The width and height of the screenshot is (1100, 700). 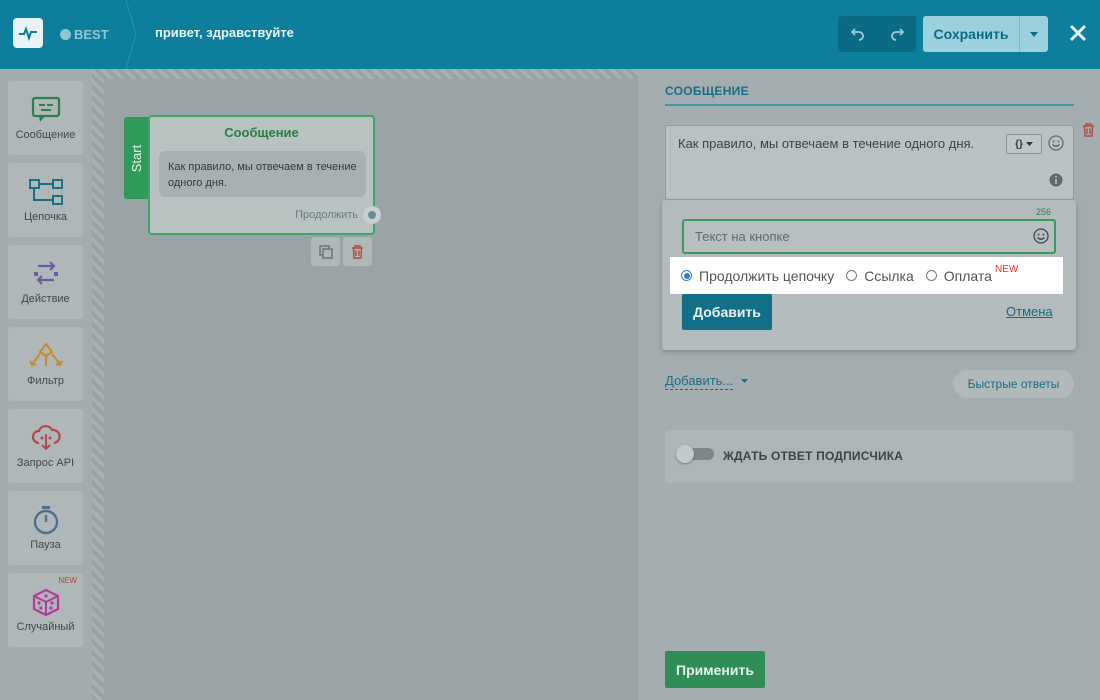 What do you see at coordinates (131, 34) in the screenshot?
I see `chevron-separator-icon` at bounding box center [131, 34].